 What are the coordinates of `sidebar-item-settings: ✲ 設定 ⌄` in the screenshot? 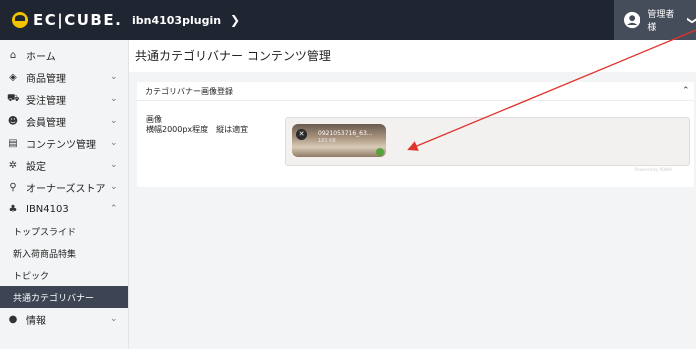 It's located at (64, 165).